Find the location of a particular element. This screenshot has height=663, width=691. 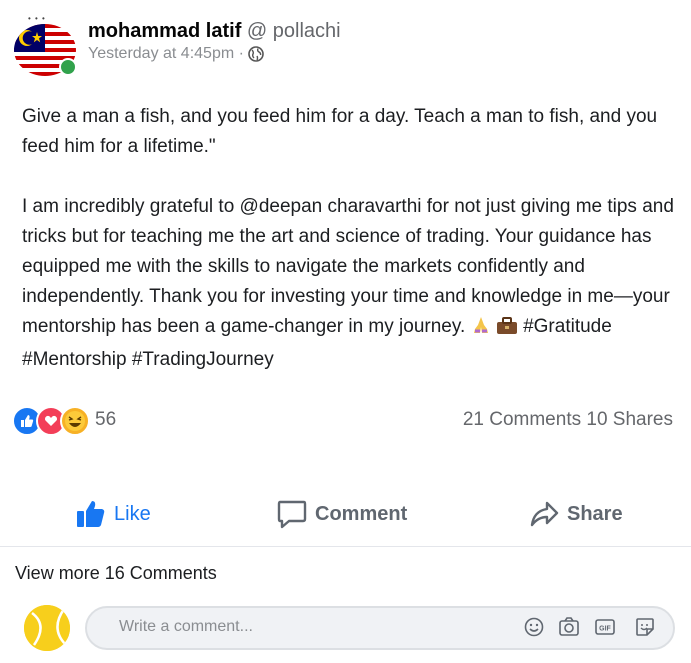

view-more-comments-link: View more 16 Comments is located at coordinates (116, 573).